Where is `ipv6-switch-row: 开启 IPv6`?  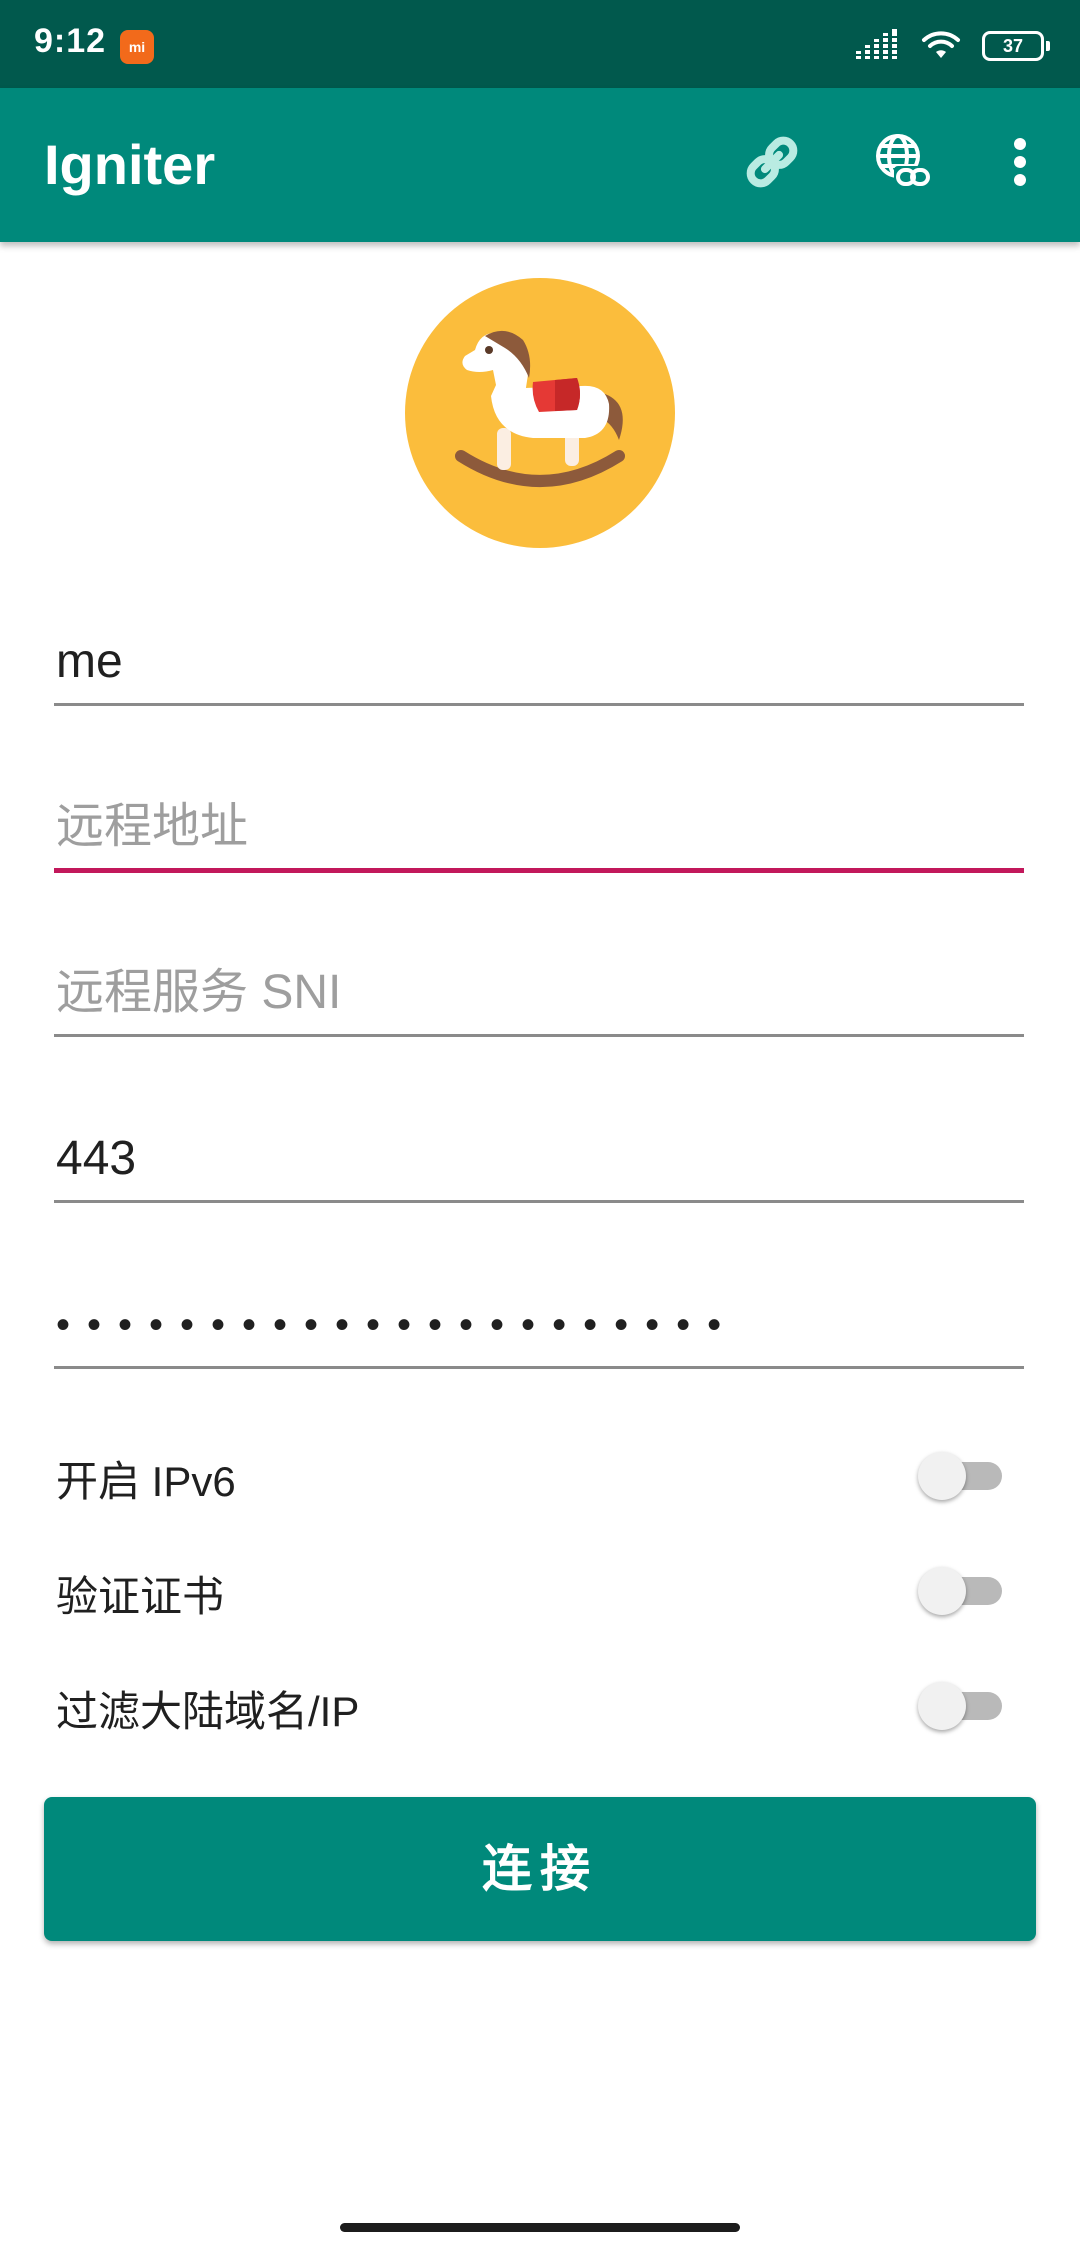
ipv6-switch-row: 开启 IPv6 is located at coordinates (534, 1472).